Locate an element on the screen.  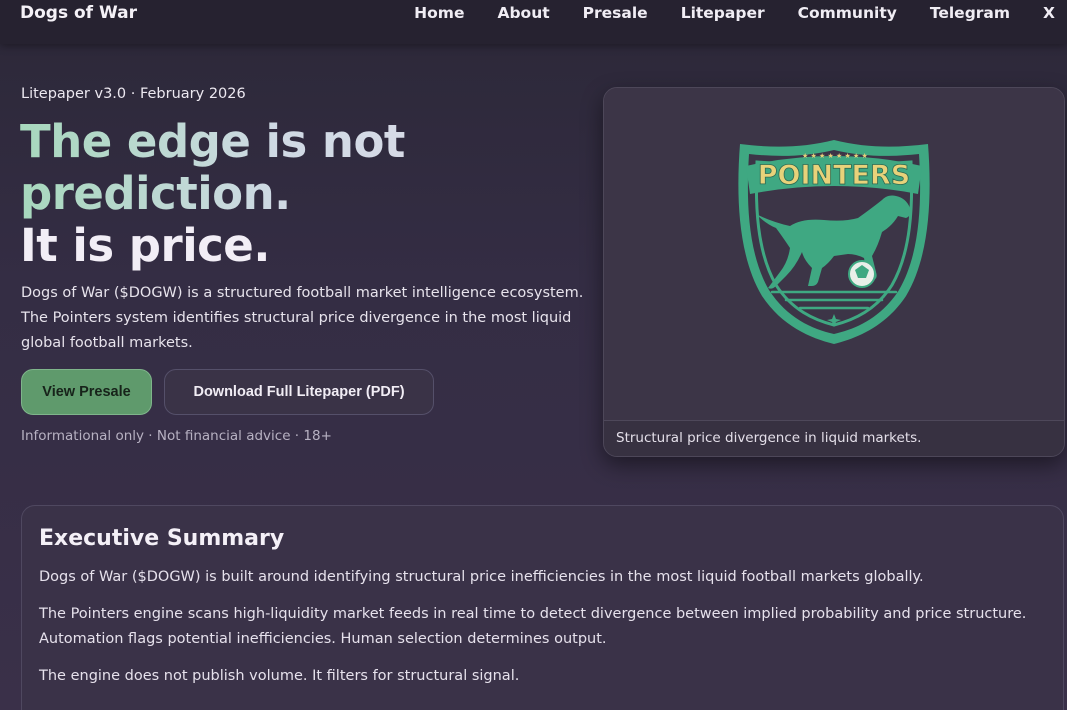
nav-link-litepaper: Litepaper is located at coordinates (723, 13).